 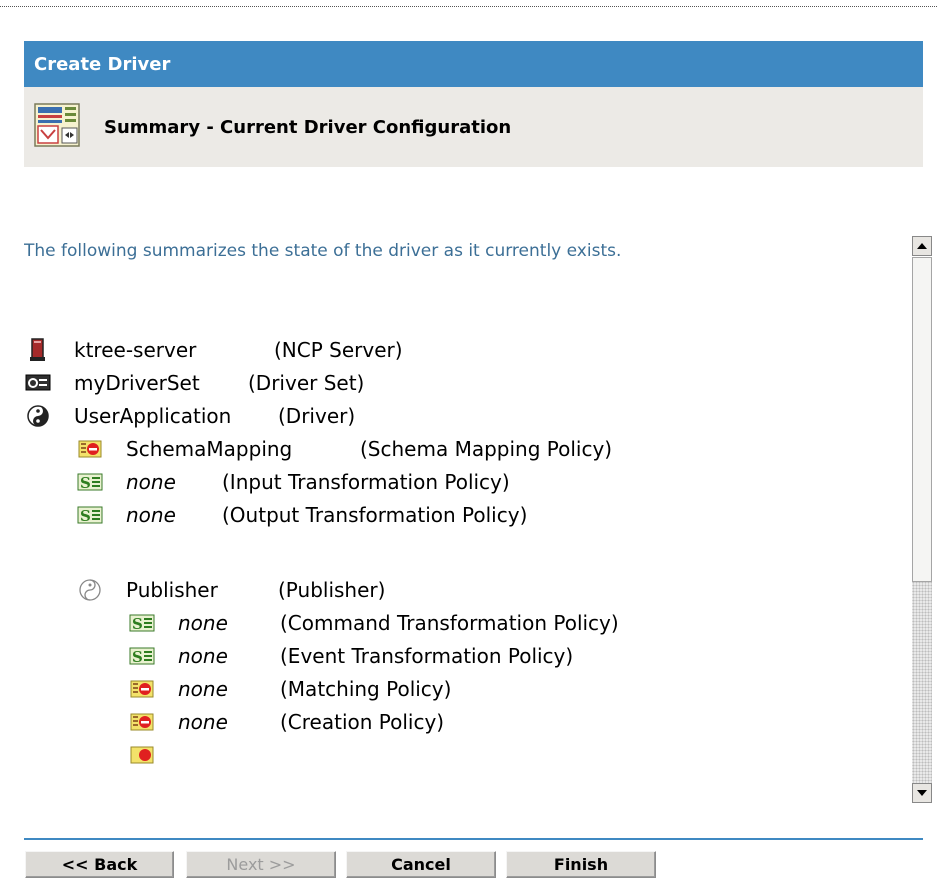 What do you see at coordinates (486, 449) in the screenshot?
I see `tree-item-type: (Schema Mapping Policy)` at bounding box center [486, 449].